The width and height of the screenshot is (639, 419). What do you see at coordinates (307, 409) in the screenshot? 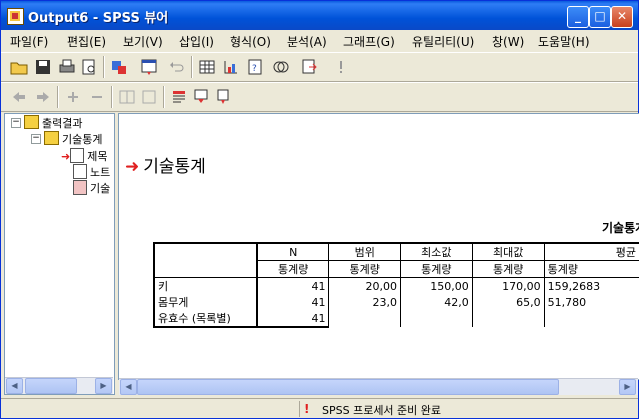
I see `processor-status-icon: !` at bounding box center [307, 409].